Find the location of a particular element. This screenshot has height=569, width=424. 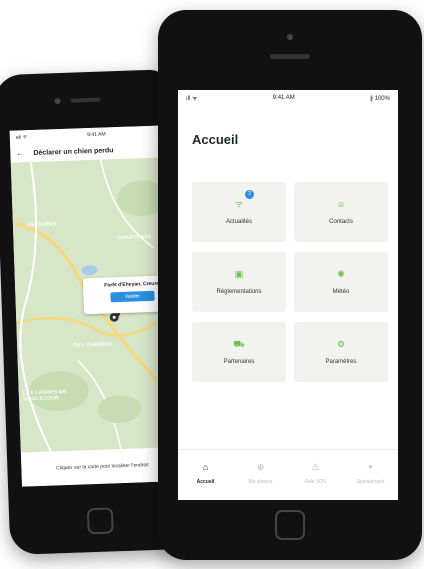

gear-icon: ⚙ is located at coordinates (341, 344).